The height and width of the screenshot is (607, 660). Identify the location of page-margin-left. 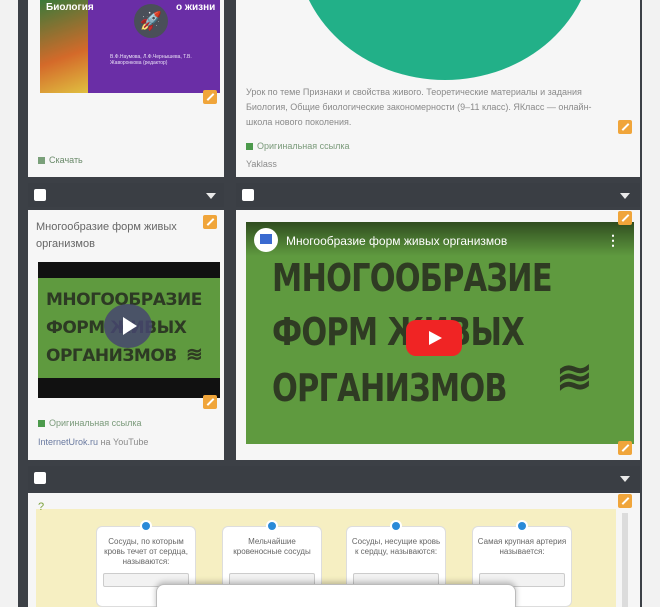
(9, 303).